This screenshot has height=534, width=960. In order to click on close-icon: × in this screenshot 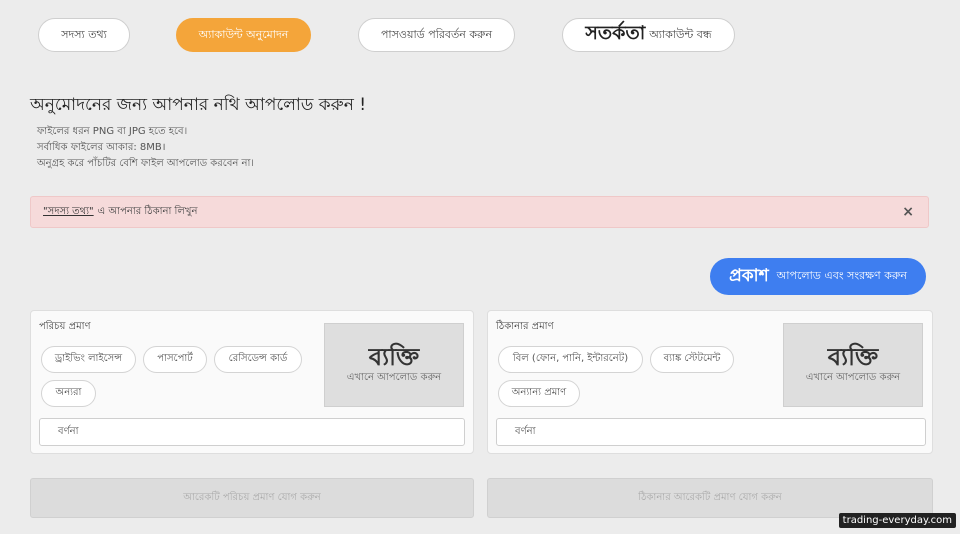, I will do `click(908, 212)`.